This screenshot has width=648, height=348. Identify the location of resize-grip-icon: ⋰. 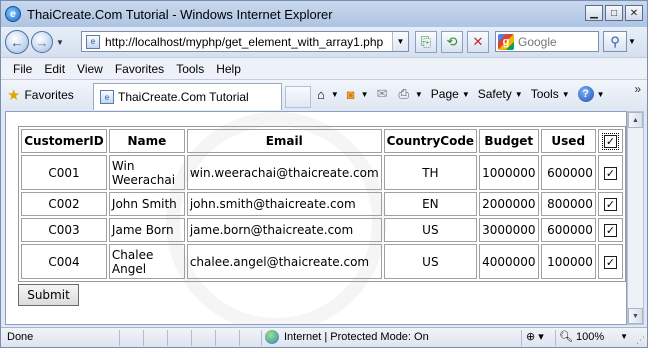
(640, 340).